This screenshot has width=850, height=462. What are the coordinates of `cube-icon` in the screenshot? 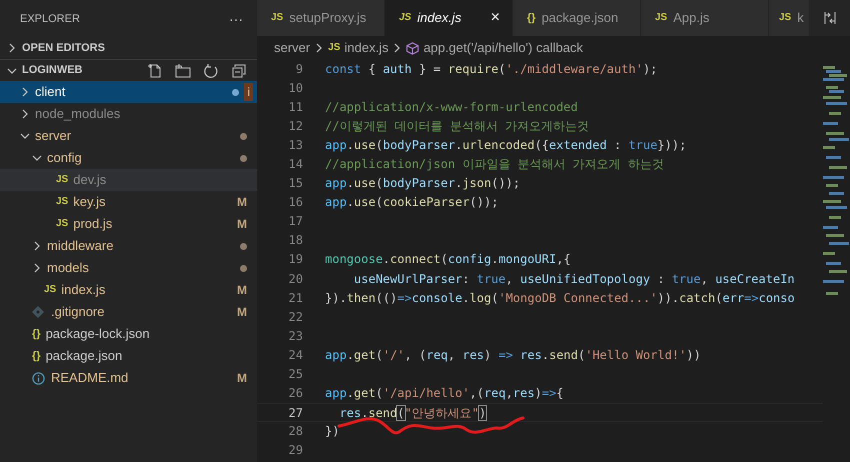 It's located at (413, 48).